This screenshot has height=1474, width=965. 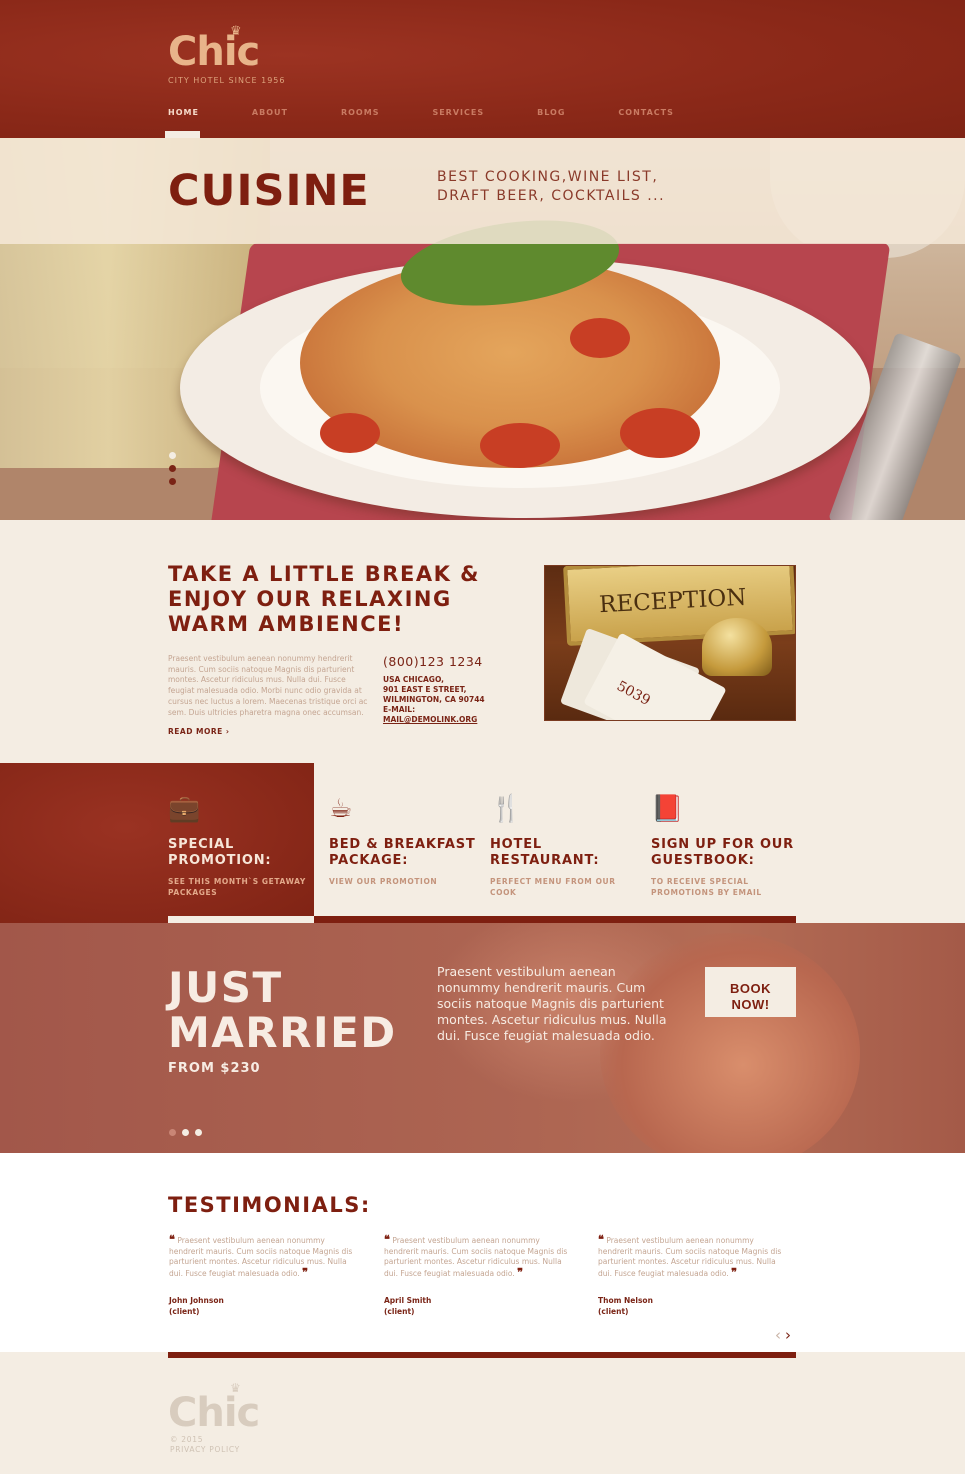 I want to click on book-icon: 📕, so click(x=667, y=809).